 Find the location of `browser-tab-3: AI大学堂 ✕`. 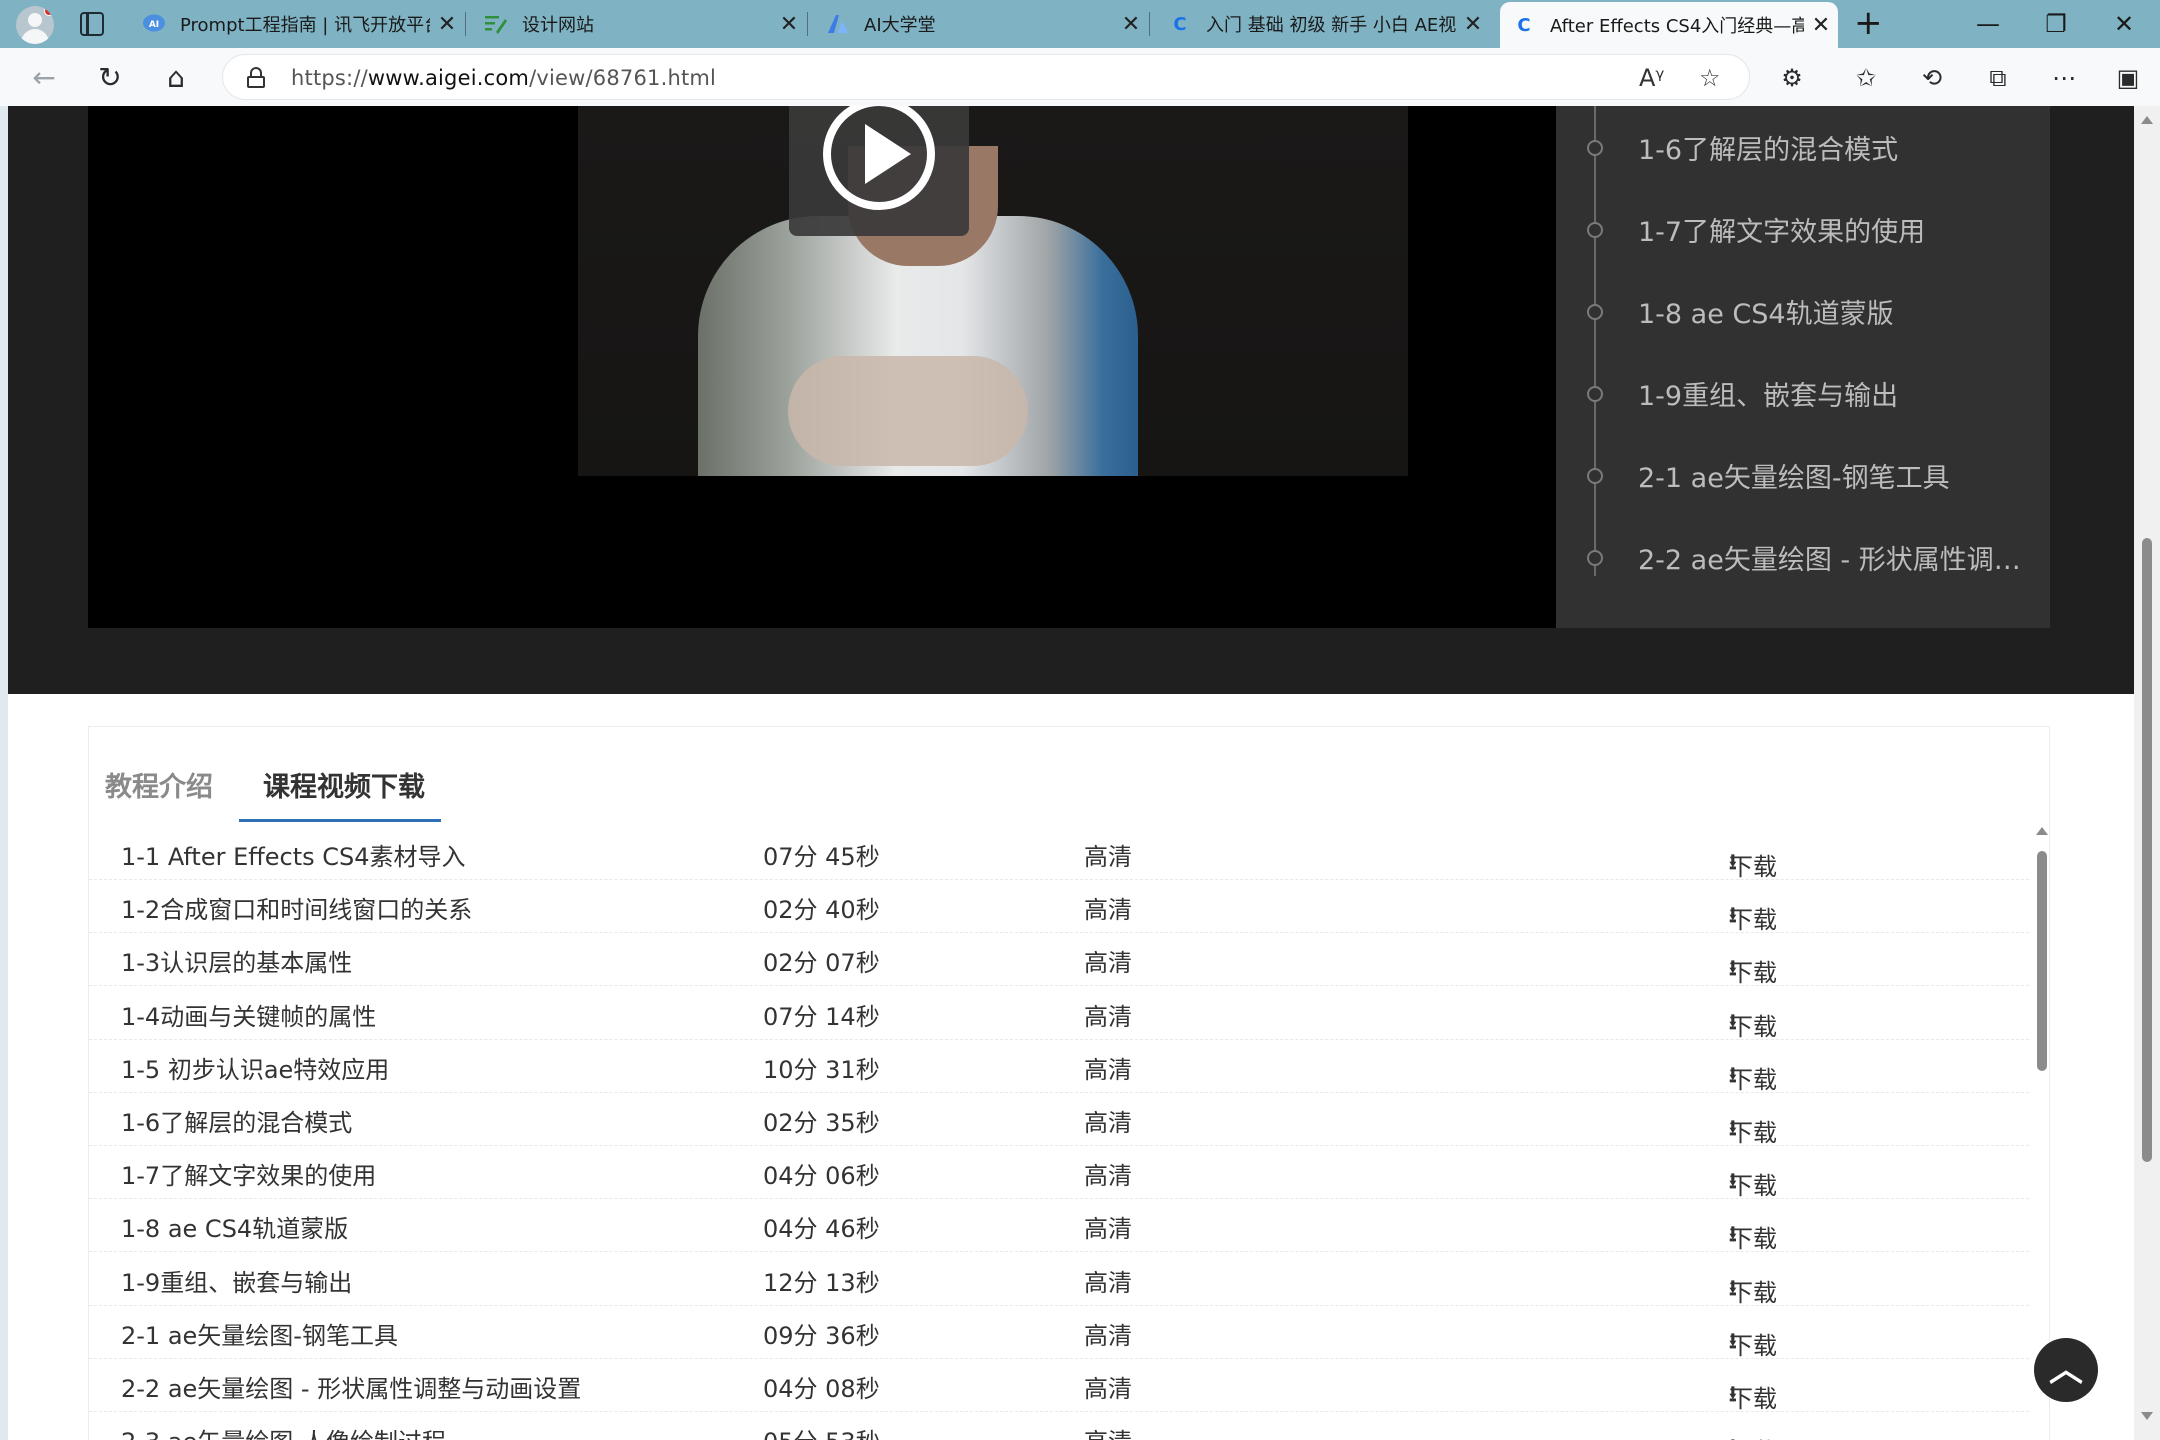

browser-tab-3: AI大学堂 ✕ is located at coordinates (982, 24).